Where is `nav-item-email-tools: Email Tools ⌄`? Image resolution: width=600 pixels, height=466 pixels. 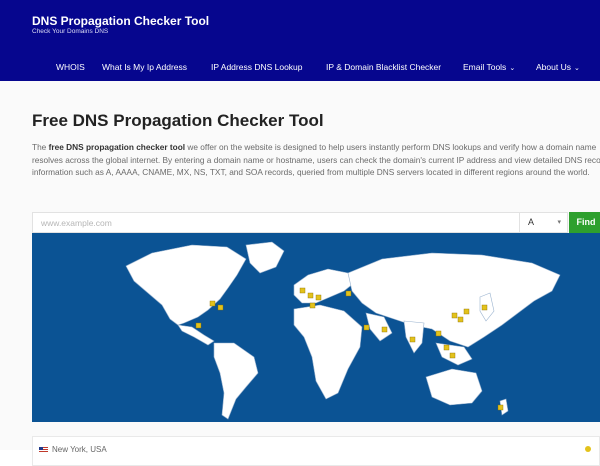 nav-item-email-tools: Email Tools ⌄ is located at coordinates (489, 67).